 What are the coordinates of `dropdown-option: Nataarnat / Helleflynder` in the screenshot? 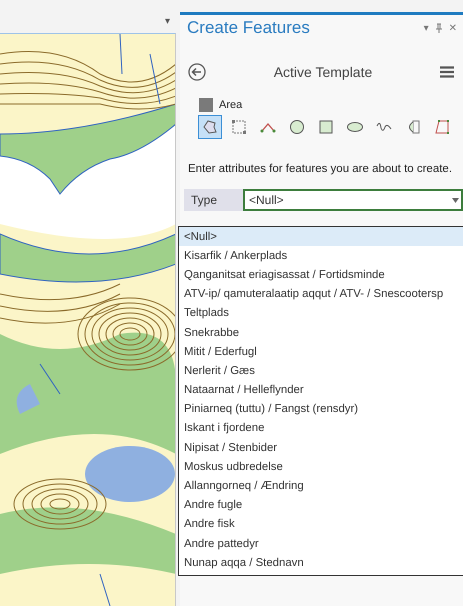 It's located at (321, 390).